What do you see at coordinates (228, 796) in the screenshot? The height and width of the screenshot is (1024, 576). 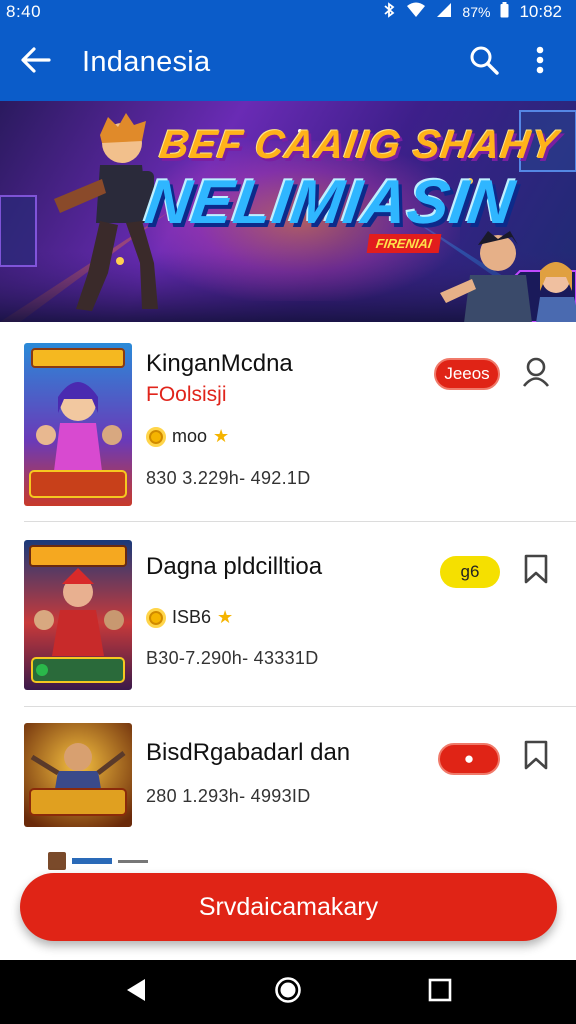 I see `game-meta: 280 1.293h- 4993ID` at bounding box center [228, 796].